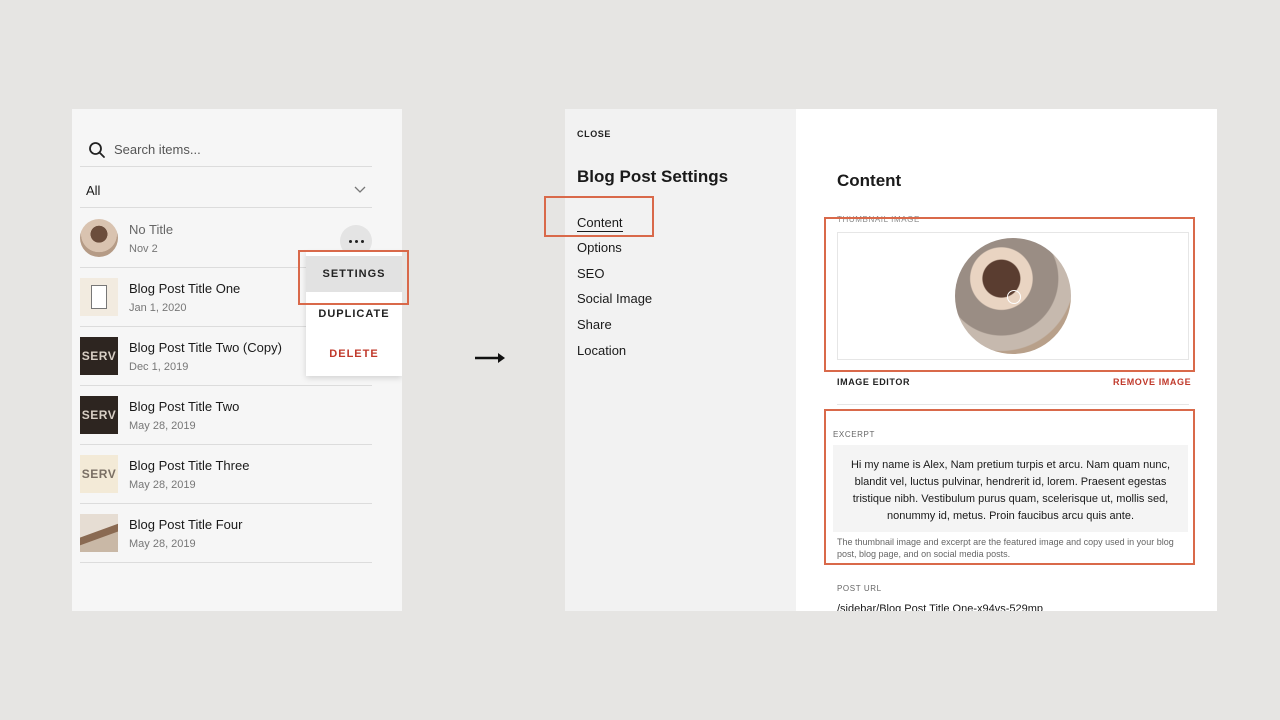  What do you see at coordinates (601, 350) in the screenshot?
I see `nav-item-location: Location` at bounding box center [601, 350].